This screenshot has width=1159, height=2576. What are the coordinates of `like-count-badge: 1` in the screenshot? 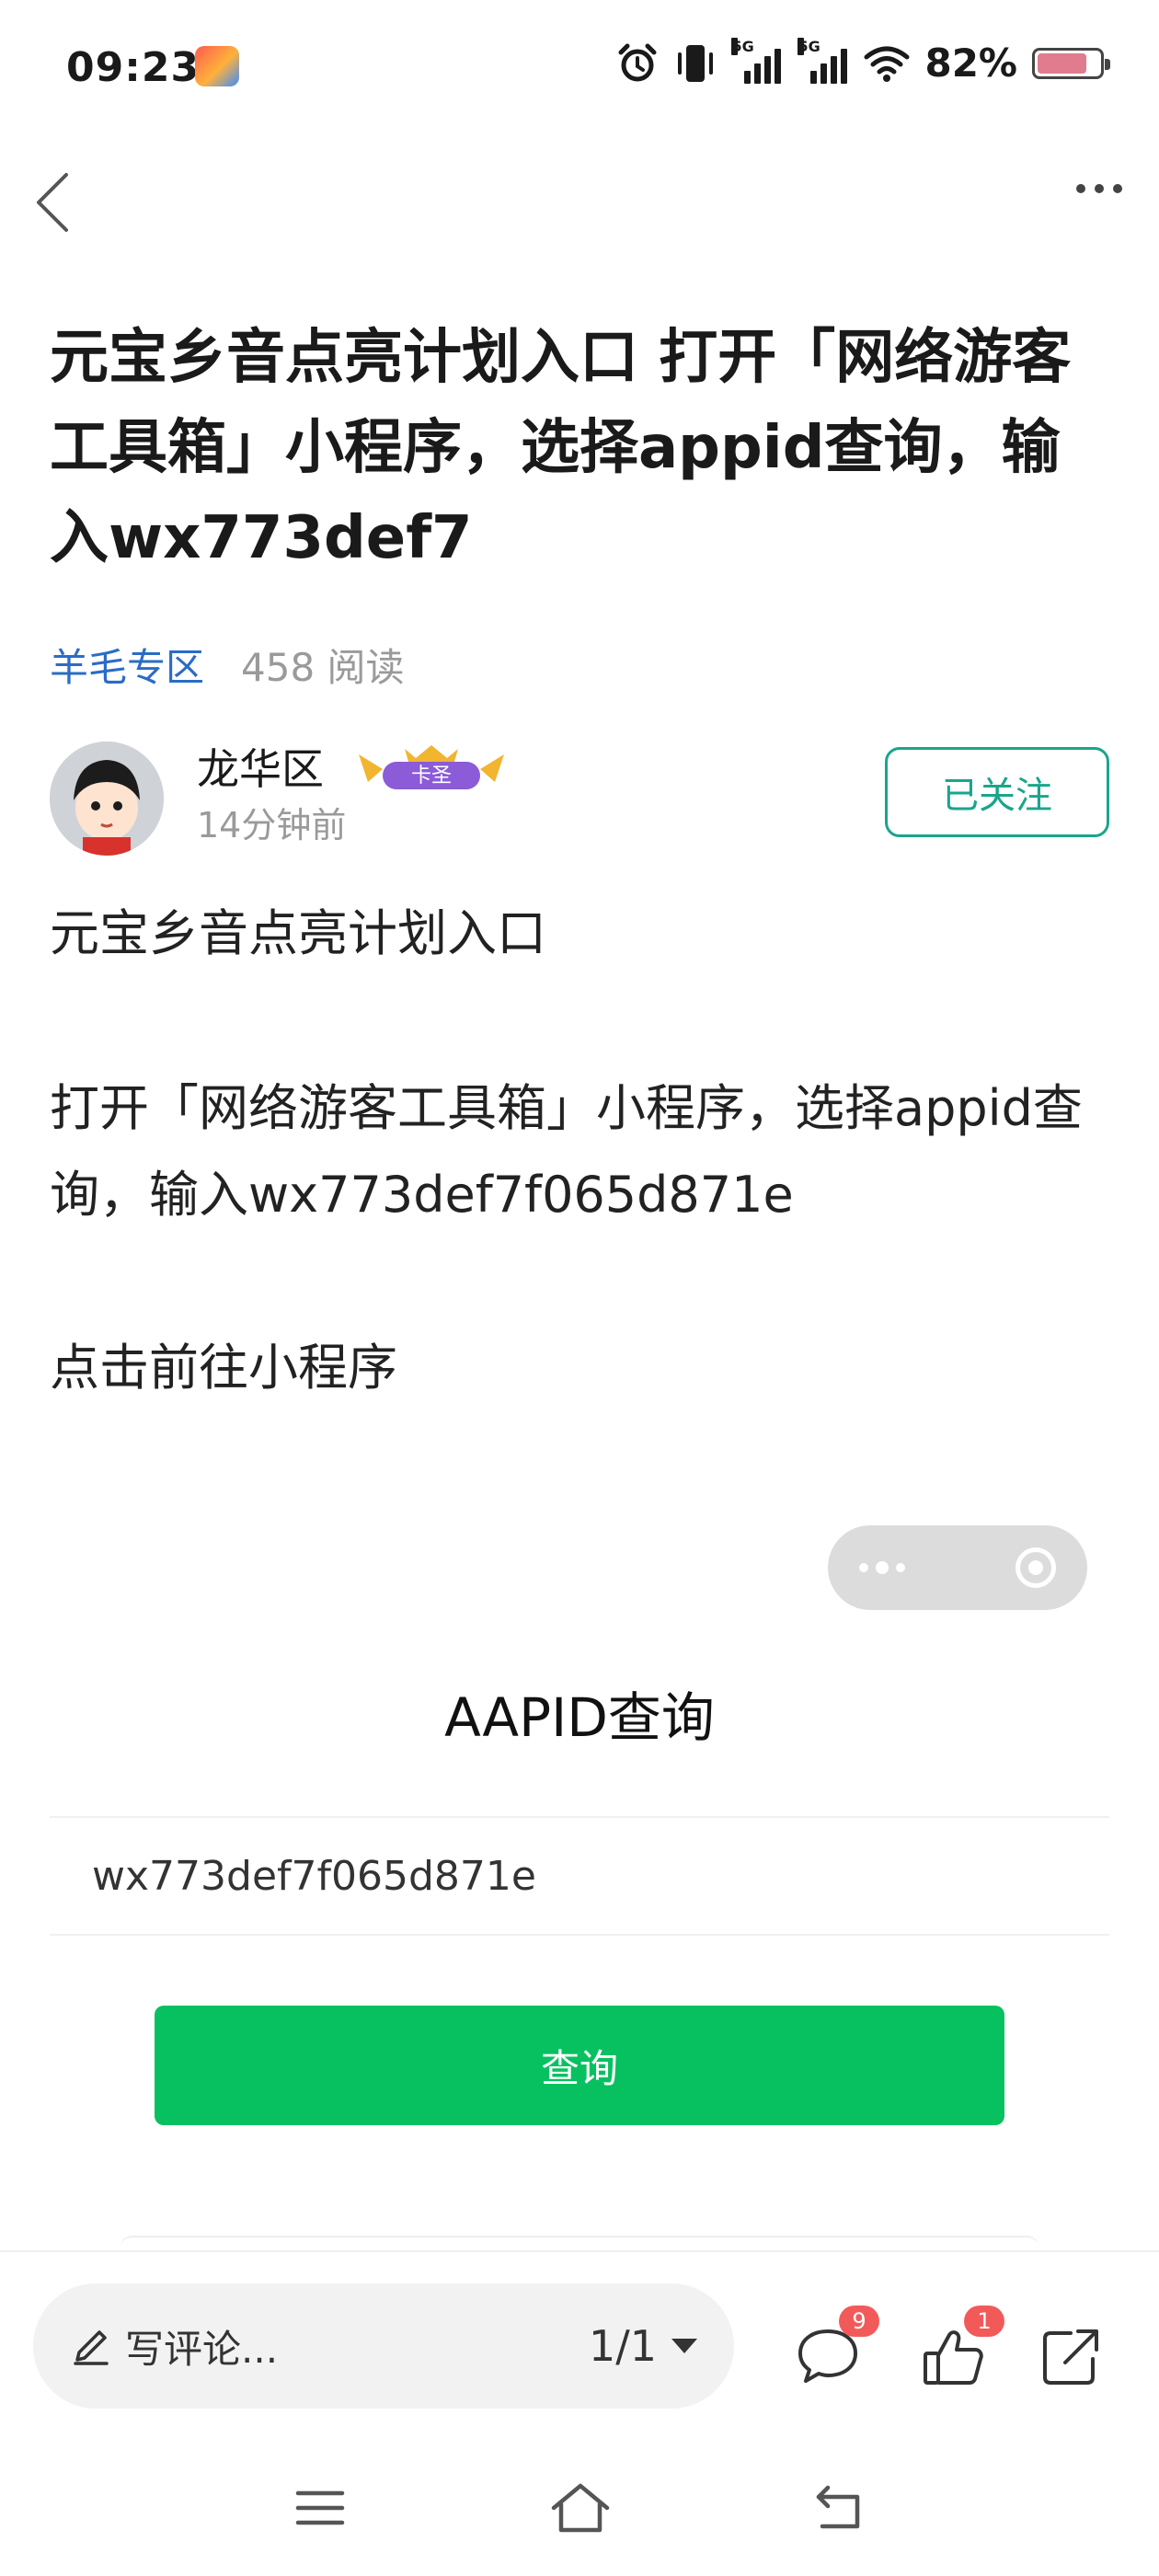 It's located at (984, 2321).